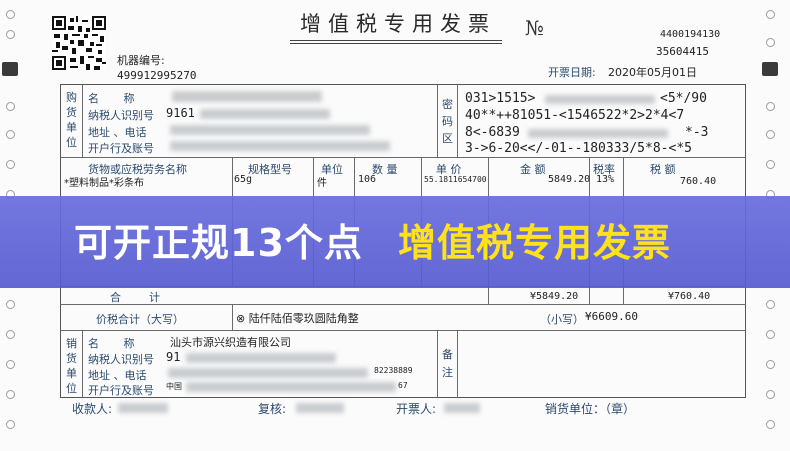 The width and height of the screenshot is (790, 451). What do you see at coordinates (367, 179) in the screenshot?
I see `item-qty: 106` at bounding box center [367, 179].